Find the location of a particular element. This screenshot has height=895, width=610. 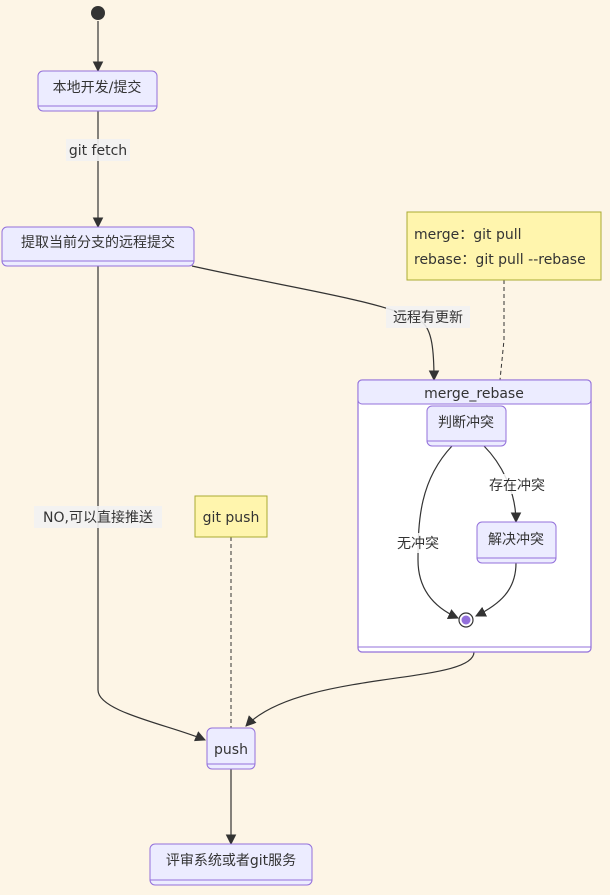

note-git-push: git push is located at coordinates (231, 516).